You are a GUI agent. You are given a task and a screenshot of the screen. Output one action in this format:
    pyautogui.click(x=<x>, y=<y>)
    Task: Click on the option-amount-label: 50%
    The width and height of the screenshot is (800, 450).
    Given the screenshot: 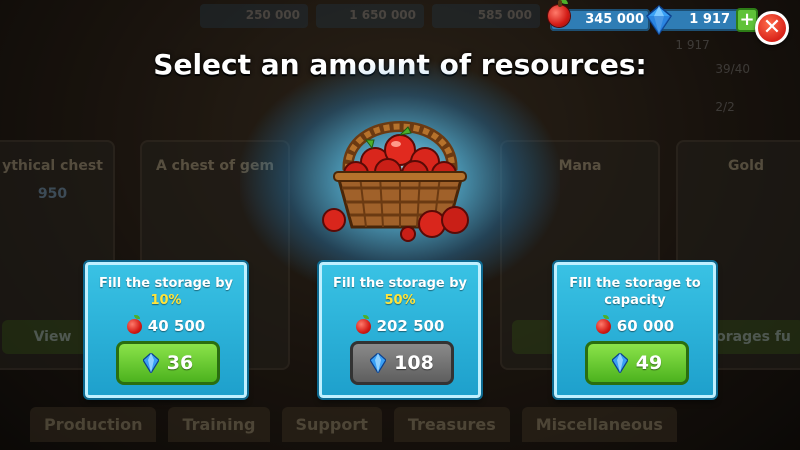 What is the action you would take?
    pyautogui.click(x=400, y=300)
    